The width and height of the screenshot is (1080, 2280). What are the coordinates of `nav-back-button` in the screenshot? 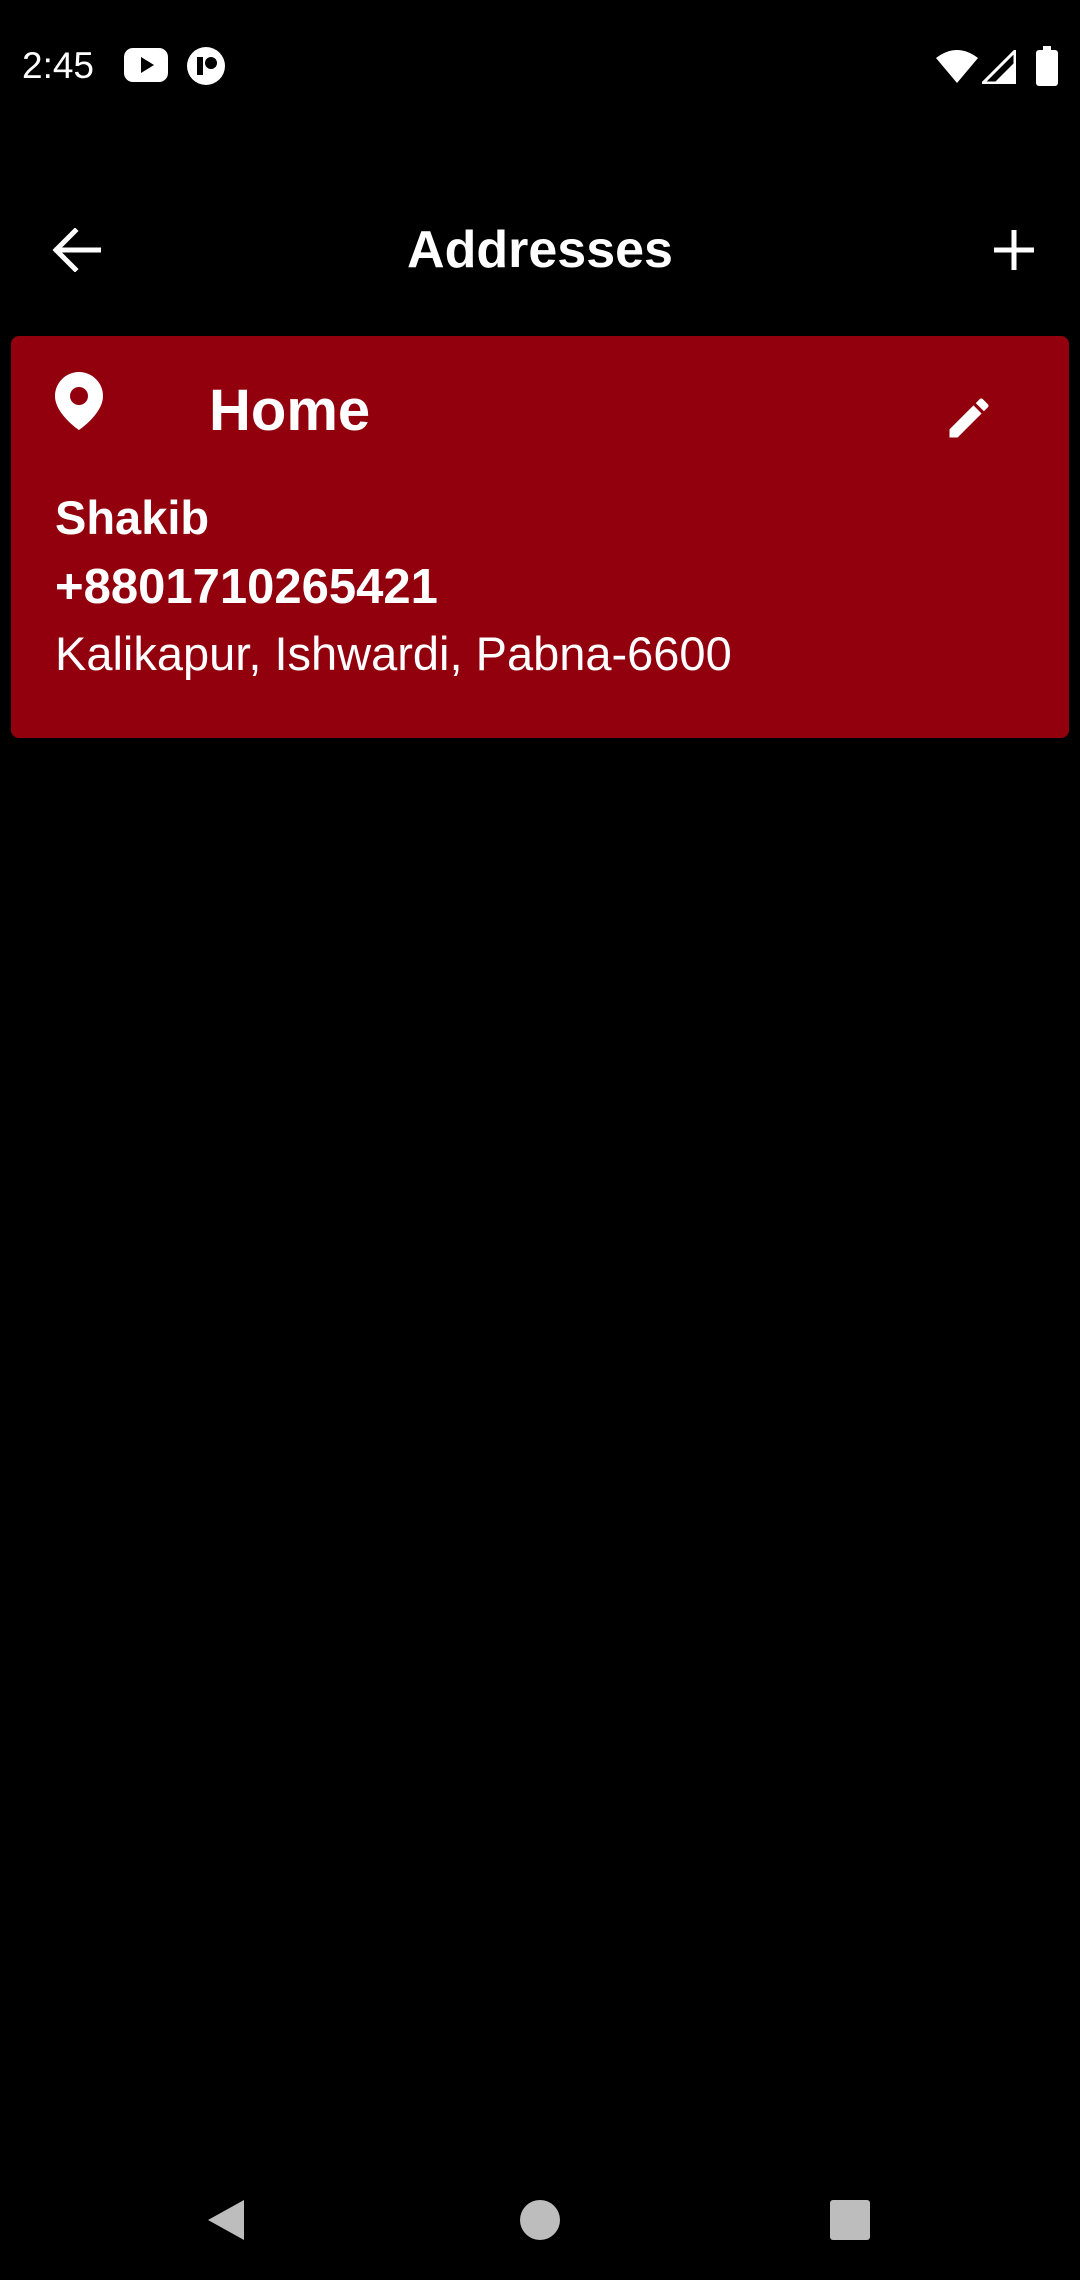 It's located at (226, 2220).